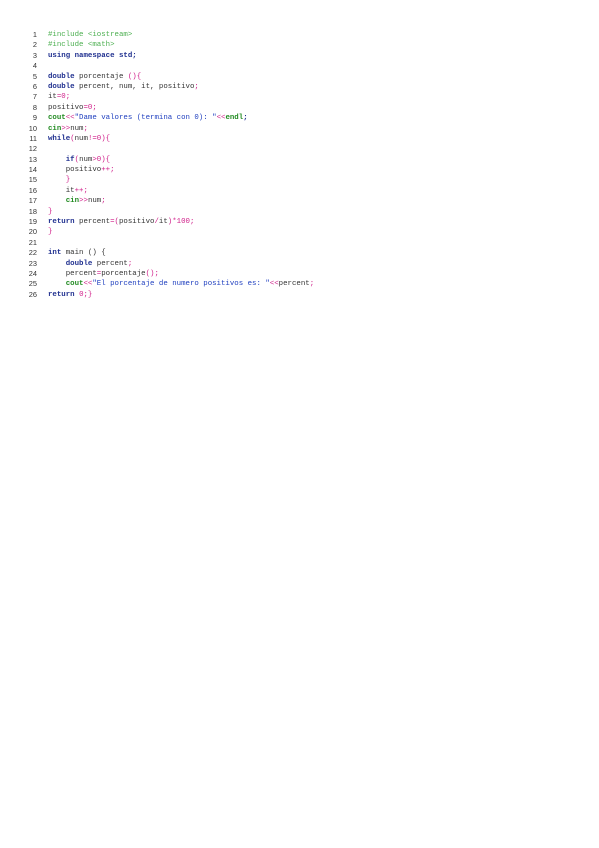  What do you see at coordinates (32, 222) in the screenshot?
I see `line-number: 19` at bounding box center [32, 222].